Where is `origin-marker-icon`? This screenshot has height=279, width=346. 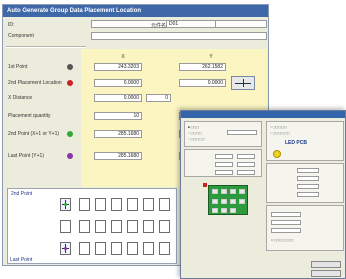 origin-marker-icon is located at coordinates (205, 185).